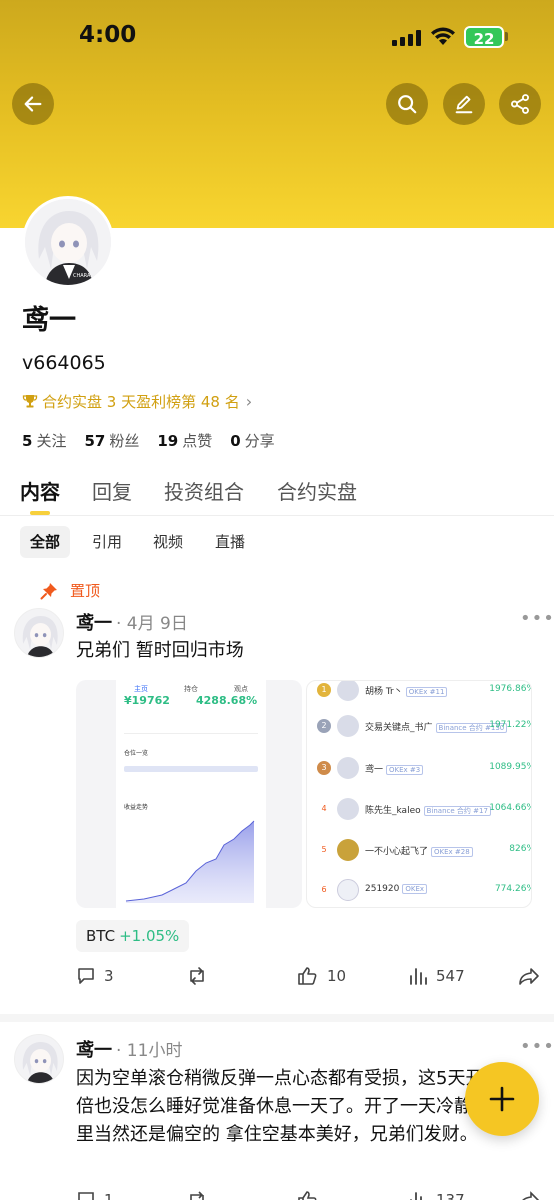 Image resolution: width=554 pixels, height=1200 pixels. I want to click on like-button: 10, so click(321, 976).